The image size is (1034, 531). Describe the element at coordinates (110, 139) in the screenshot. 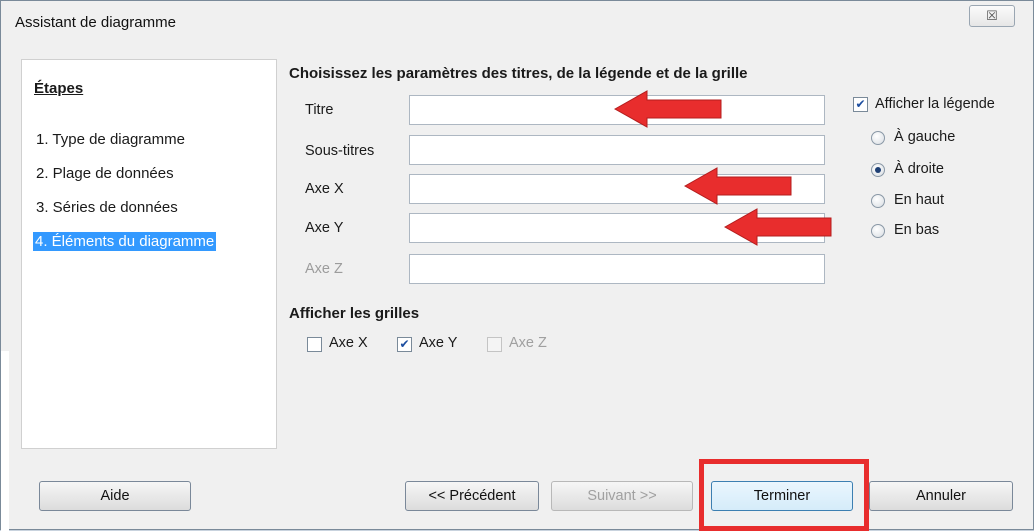

I see `step-chart-type: 1. Type de diagramme` at that location.